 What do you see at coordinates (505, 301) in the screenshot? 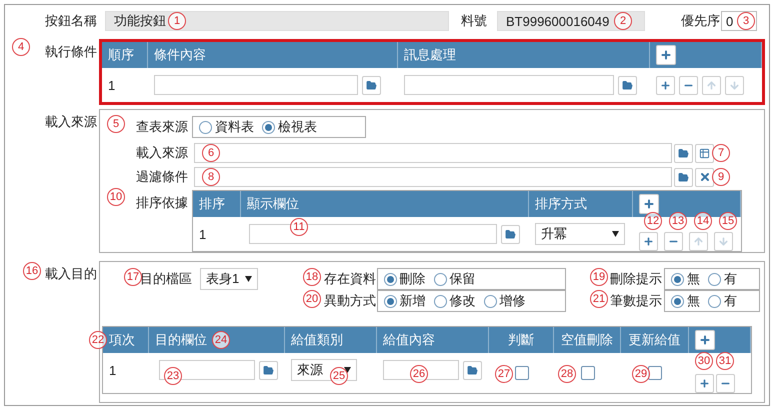
I see `radio-option: 增修` at bounding box center [505, 301].